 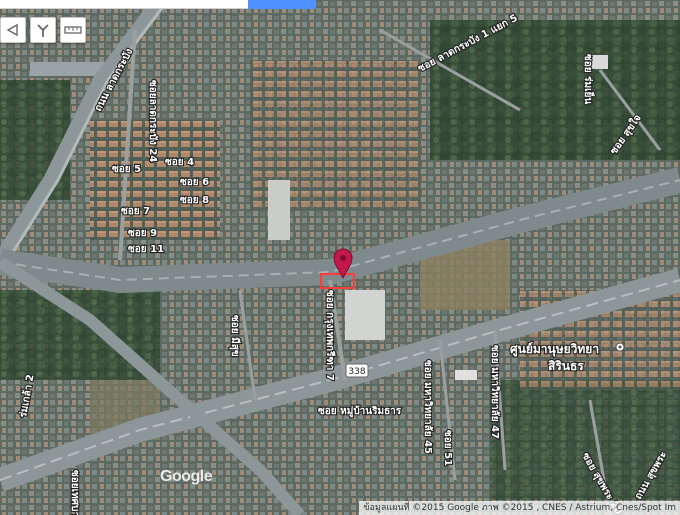 I want to click on search-button, so click(x=282, y=4).